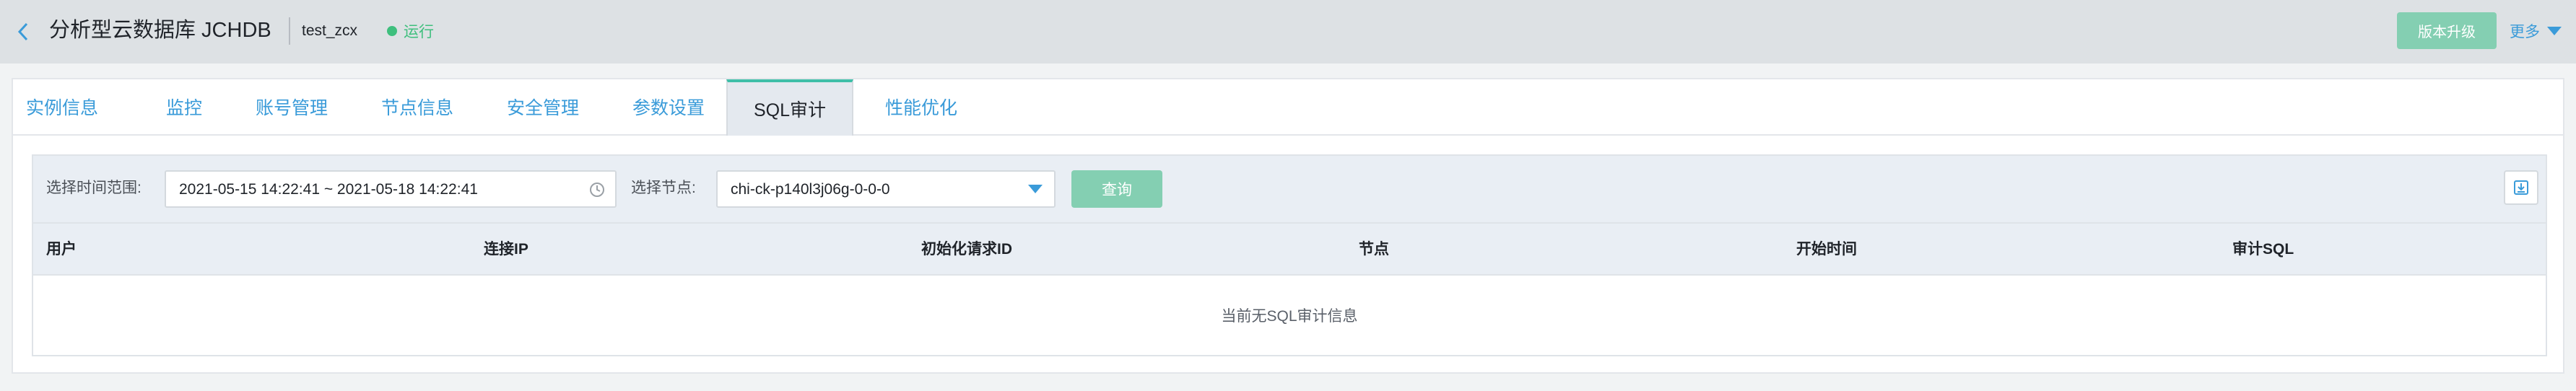  What do you see at coordinates (2447, 31) in the screenshot?
I see `upgrade-button: 版本升级` at bounding box center [2447, 31].